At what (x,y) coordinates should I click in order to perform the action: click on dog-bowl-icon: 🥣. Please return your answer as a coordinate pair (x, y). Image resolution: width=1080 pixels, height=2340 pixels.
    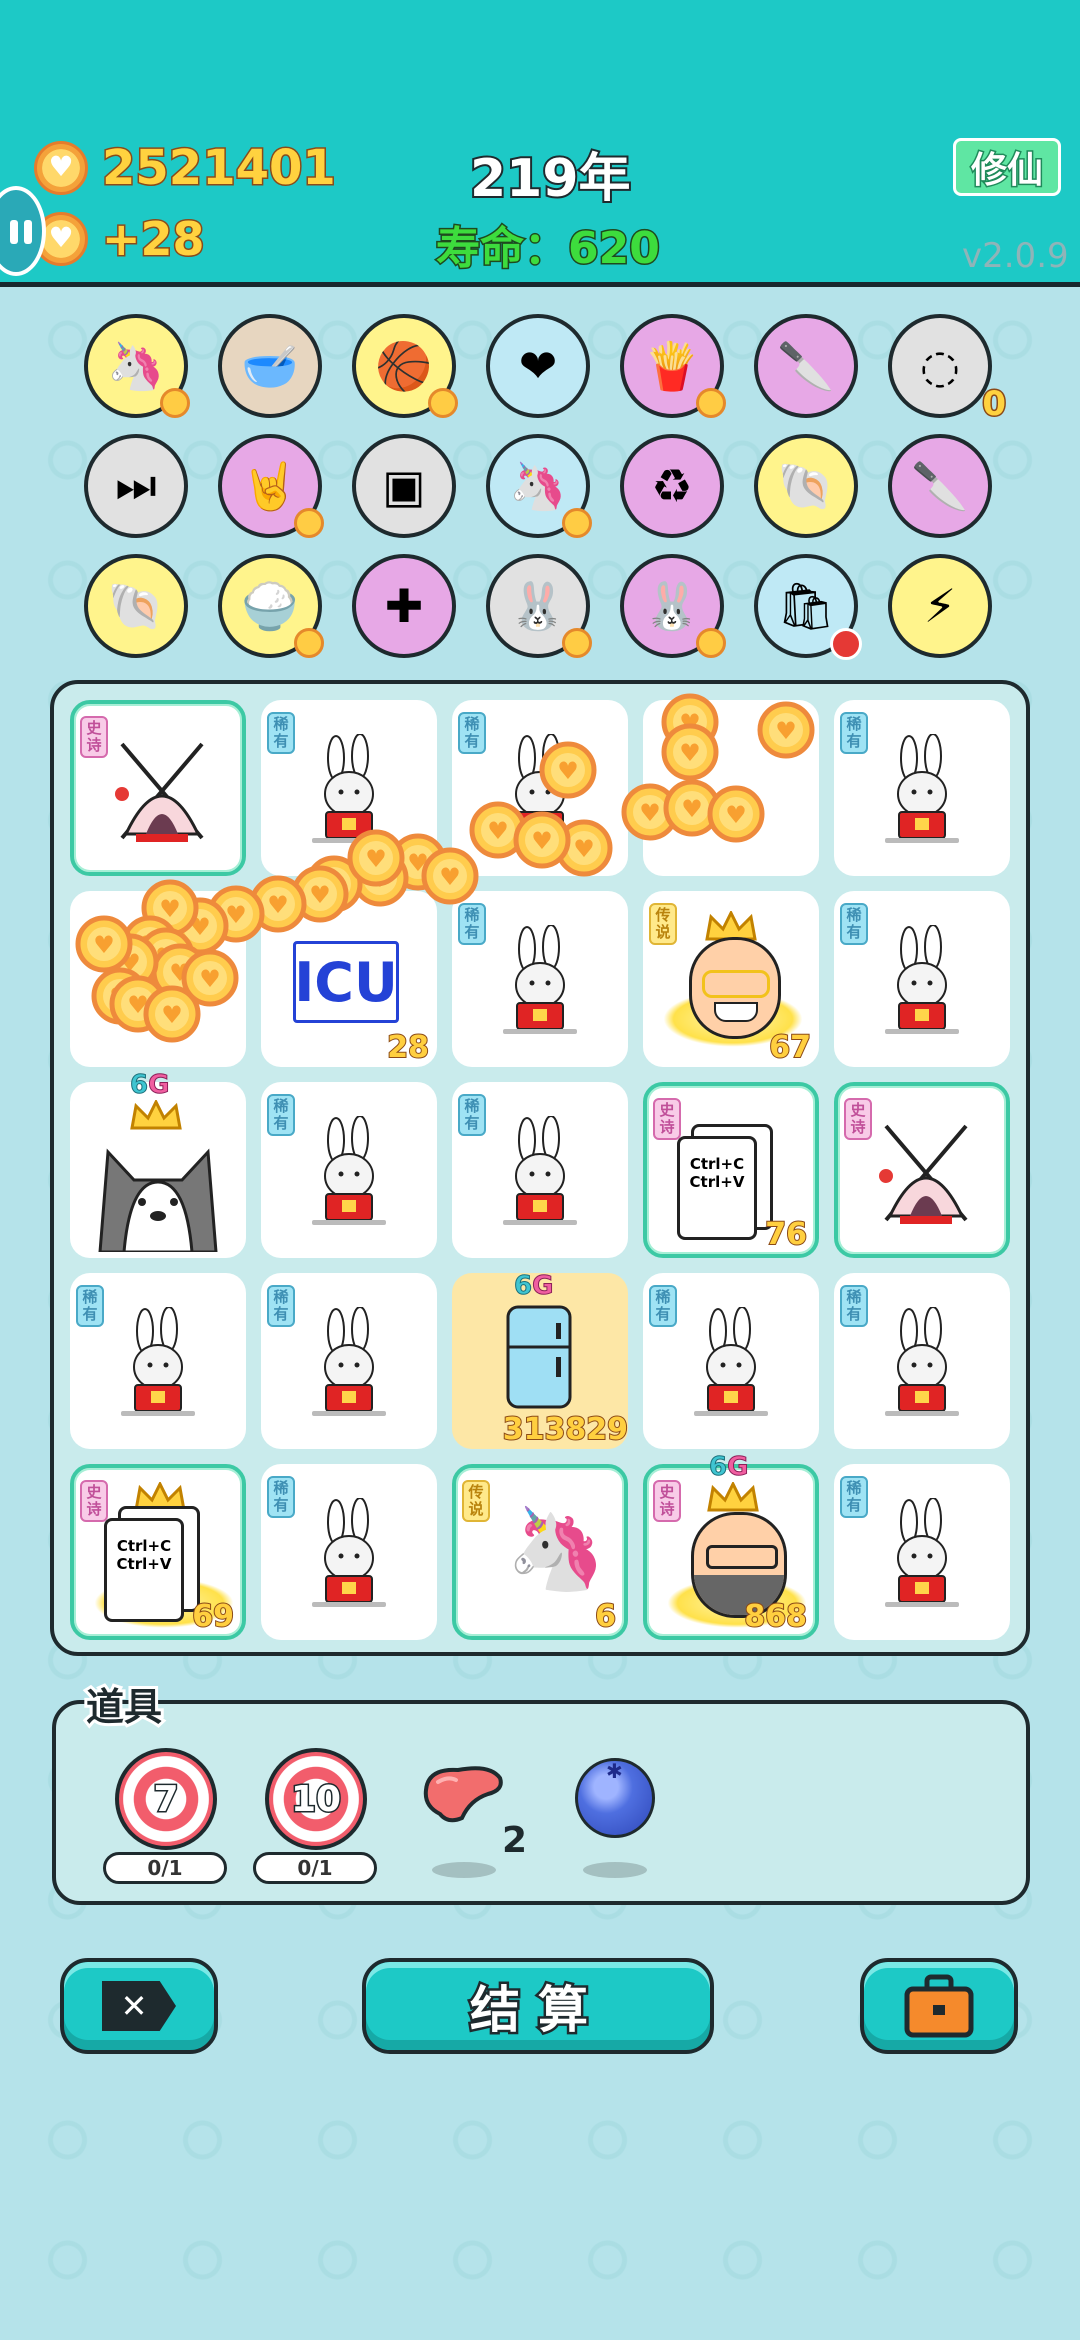
    Looking at the image, I should click on (270, 366).